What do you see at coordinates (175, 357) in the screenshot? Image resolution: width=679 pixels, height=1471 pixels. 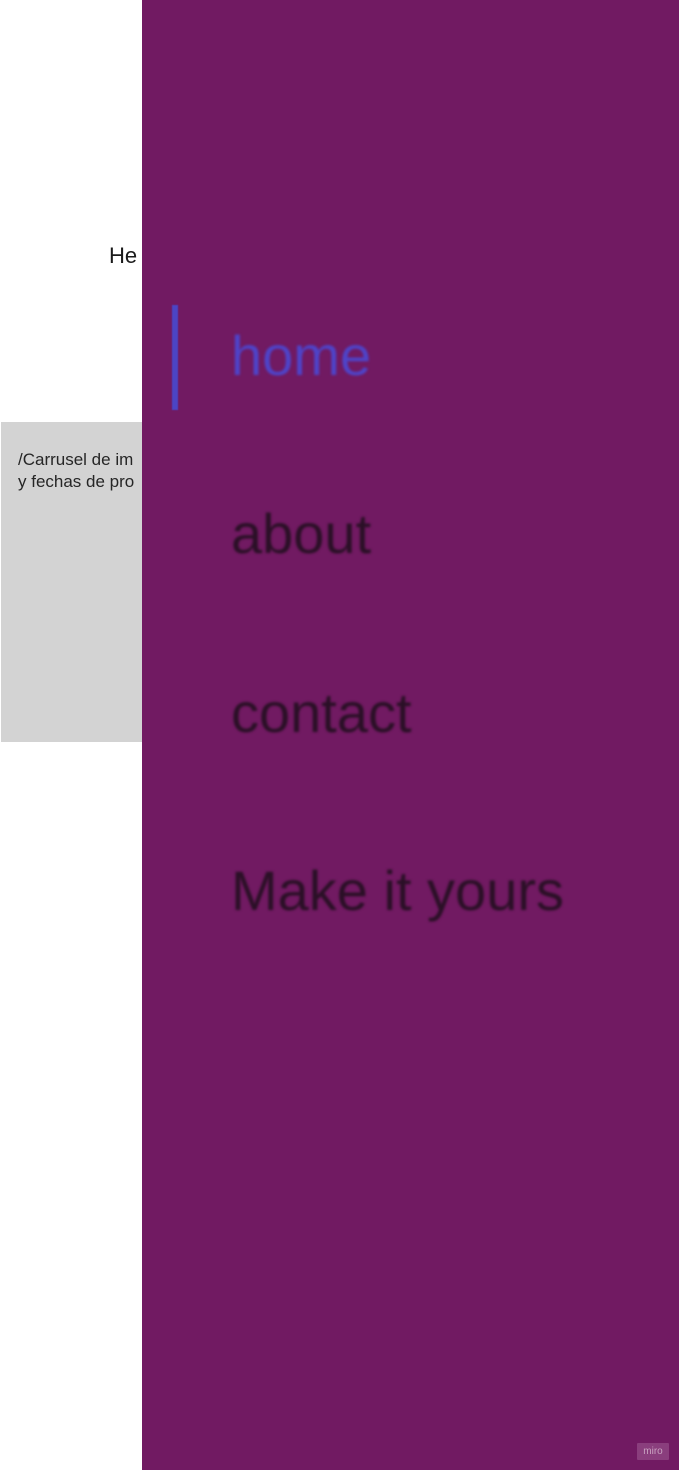 I see `active-item-indicator` at bounding box center [175, 357].